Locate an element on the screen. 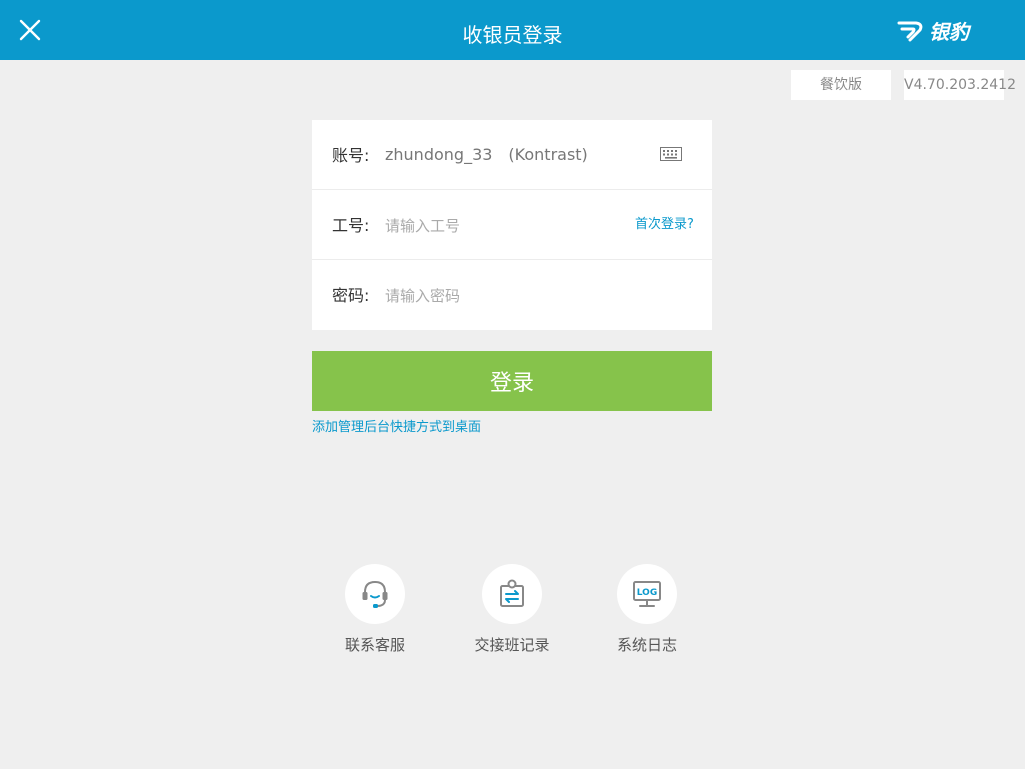 Image resolution: width=1025 pixels, height=769 pixels. keyboard-icon is located at coordinates (671, 154).